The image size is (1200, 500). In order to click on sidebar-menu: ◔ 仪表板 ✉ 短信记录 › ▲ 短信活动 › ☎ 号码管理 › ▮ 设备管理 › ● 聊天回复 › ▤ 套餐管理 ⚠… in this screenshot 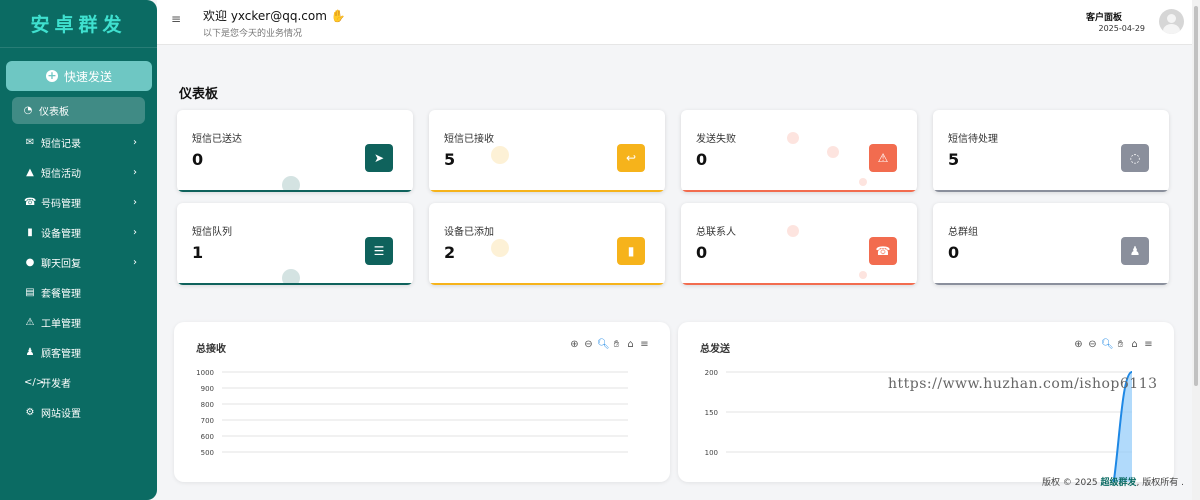, I will do `click(78, 261)`.